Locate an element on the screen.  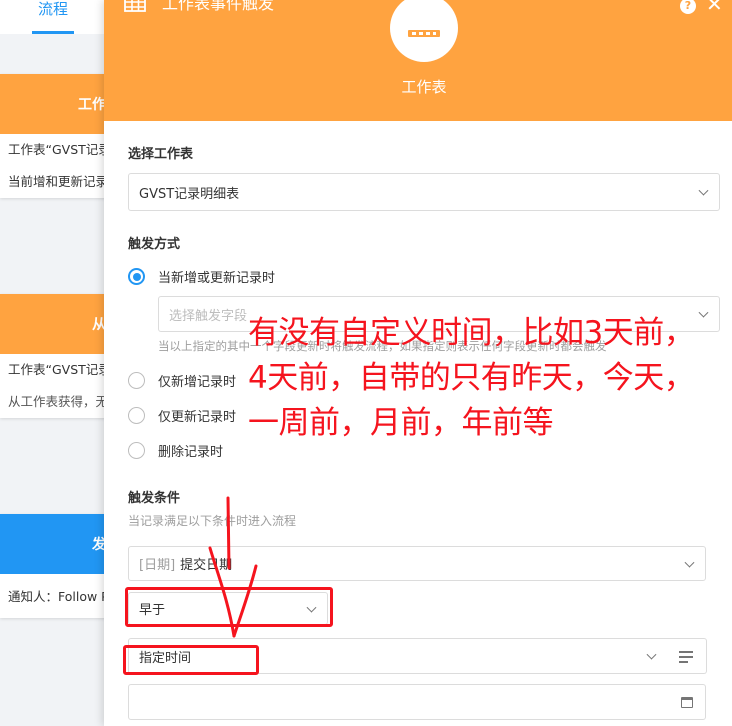
radio-delete: 删除记录时 is located at coordinates (175, 450).